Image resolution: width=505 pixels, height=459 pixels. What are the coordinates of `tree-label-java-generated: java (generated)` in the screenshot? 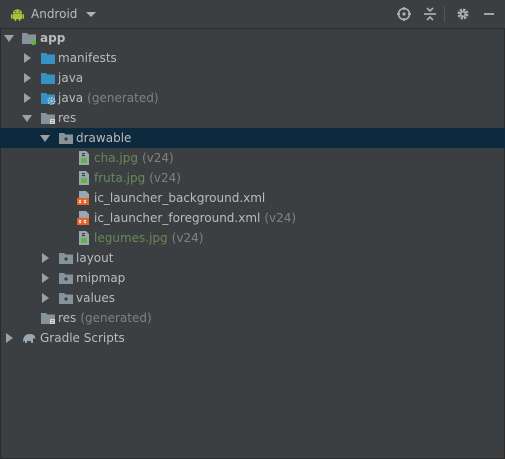 It's located at (108, 98).